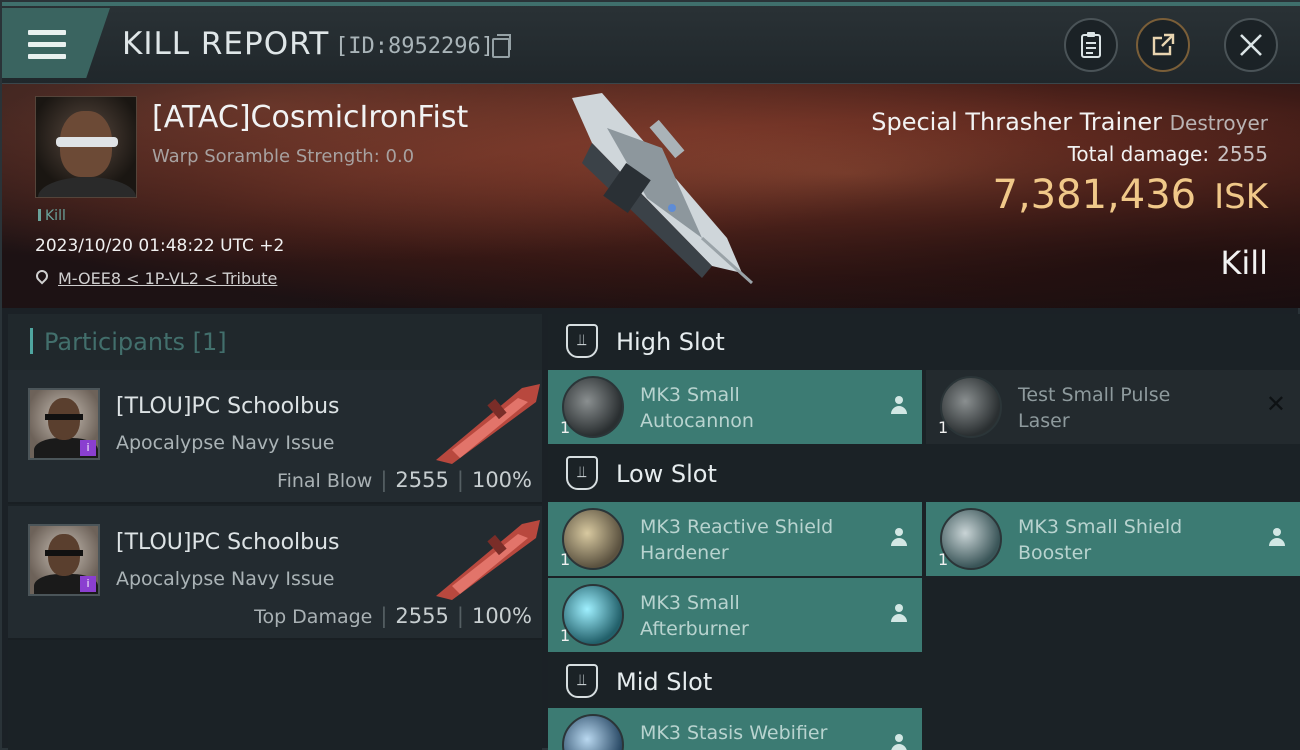 The height and width of the screenshot is (750, 1300). I want to click on isk-value: 7,381,436 ISK, so click(1130, 195).